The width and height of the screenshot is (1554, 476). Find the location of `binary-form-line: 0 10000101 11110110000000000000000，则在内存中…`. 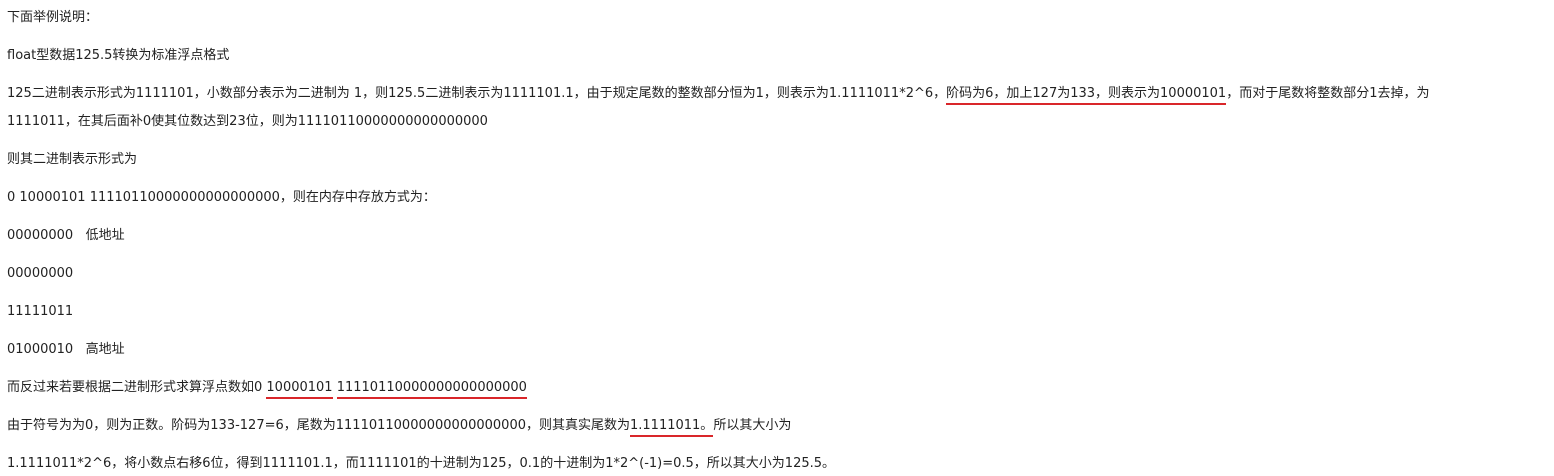

binary-form-line: 0 10000101 11110110000000000000000，则在内存中… is located at coordinates (221, 198).